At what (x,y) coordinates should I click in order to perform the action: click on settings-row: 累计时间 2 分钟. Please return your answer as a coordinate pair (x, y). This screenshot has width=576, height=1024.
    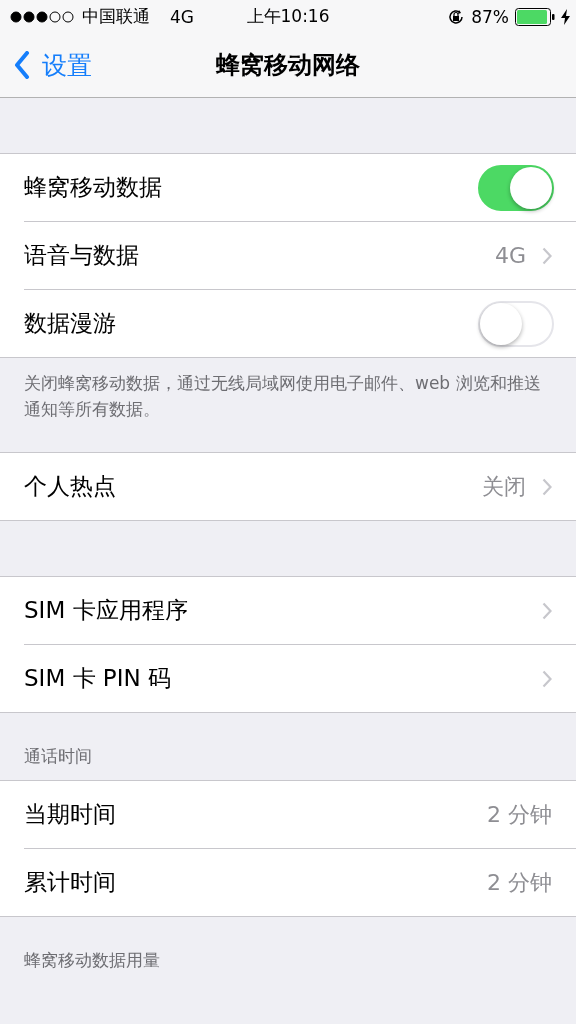
    Looking at the image, I should click on (300, 882).